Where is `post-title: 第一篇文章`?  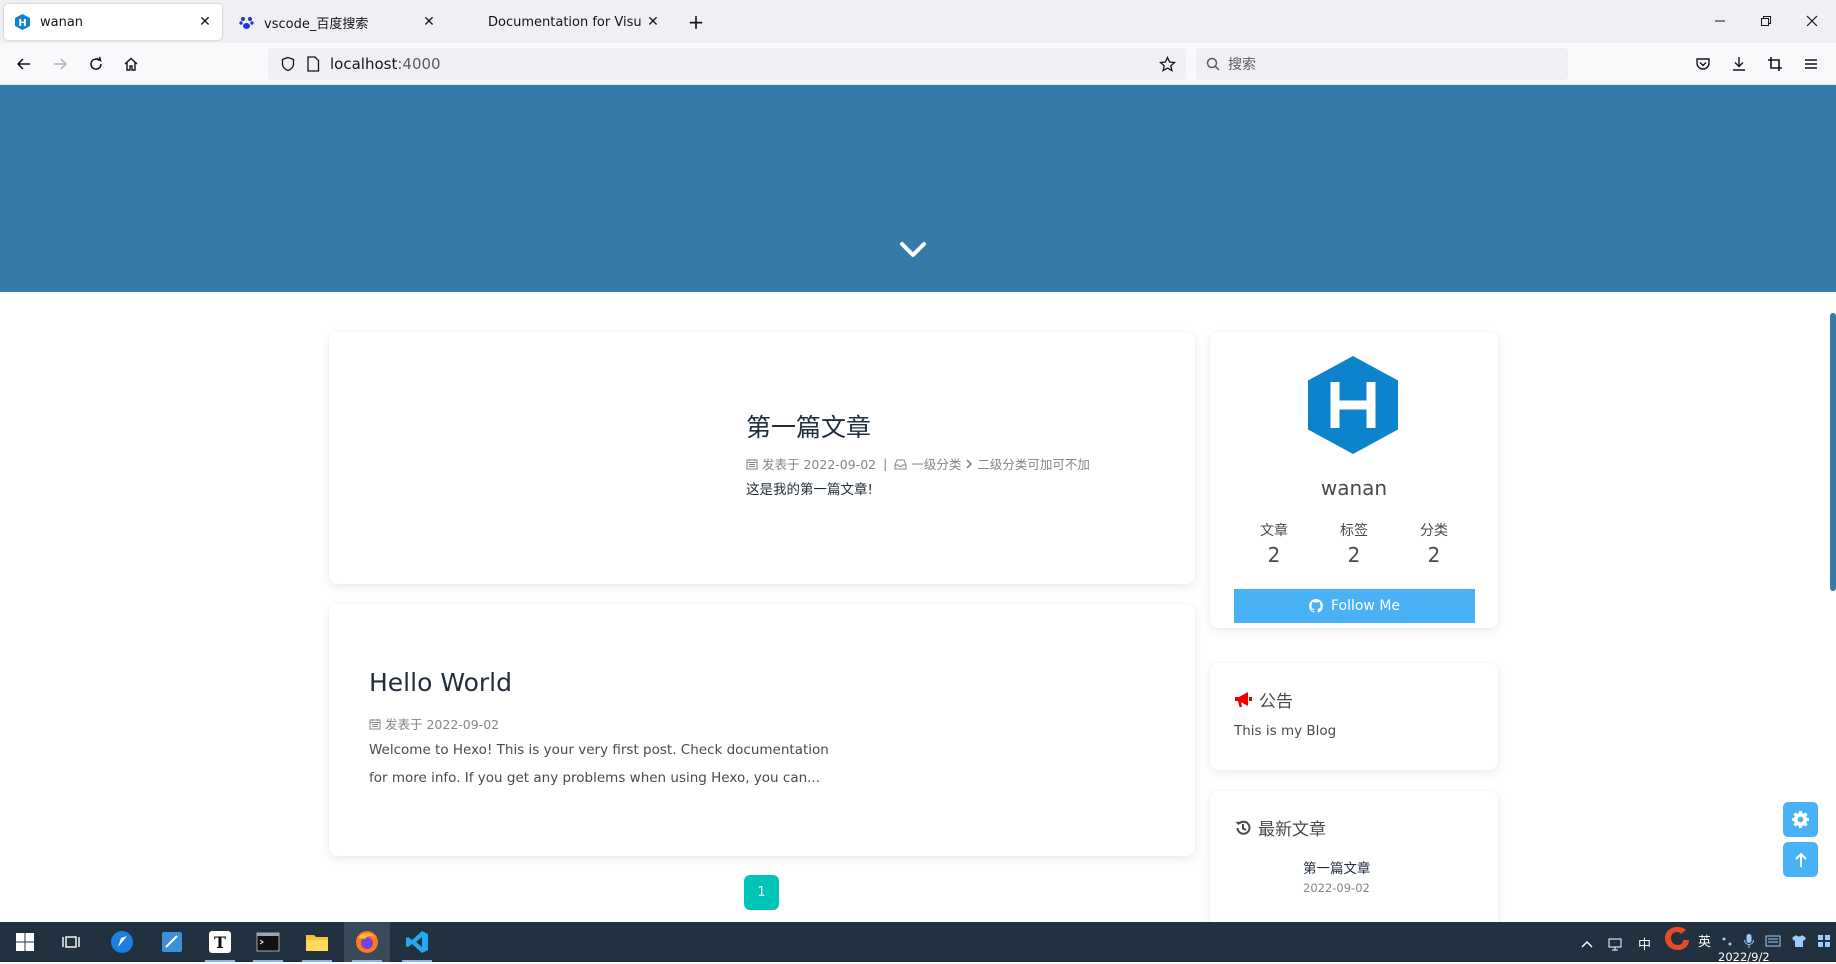
post-title: 第一篇文章 is located at coordinates (808, 426).